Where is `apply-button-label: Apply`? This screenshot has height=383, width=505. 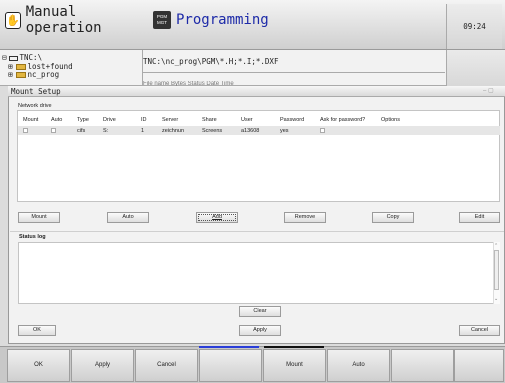
apply-button-label: Apply is located at coordinates (260, 330).